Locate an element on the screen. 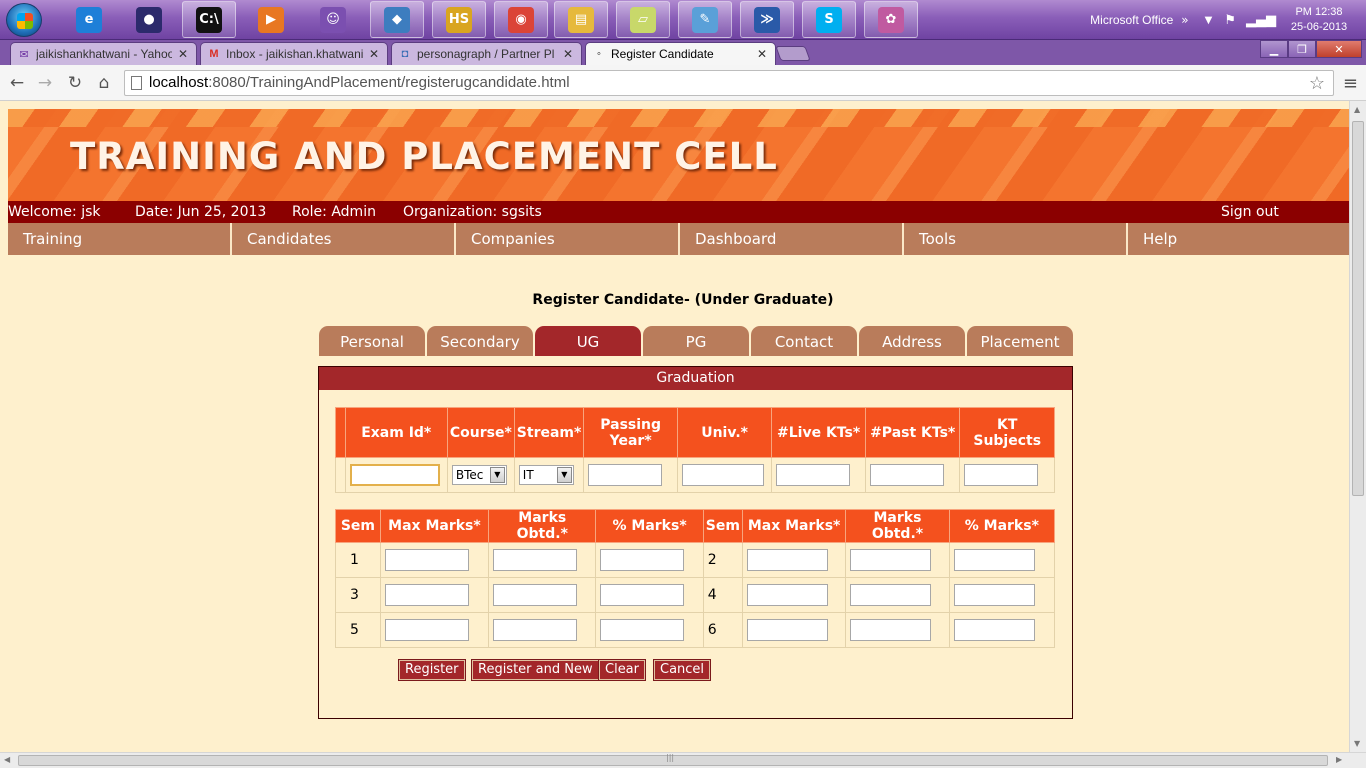  register-button: Register is located at coordinates (432, 670).